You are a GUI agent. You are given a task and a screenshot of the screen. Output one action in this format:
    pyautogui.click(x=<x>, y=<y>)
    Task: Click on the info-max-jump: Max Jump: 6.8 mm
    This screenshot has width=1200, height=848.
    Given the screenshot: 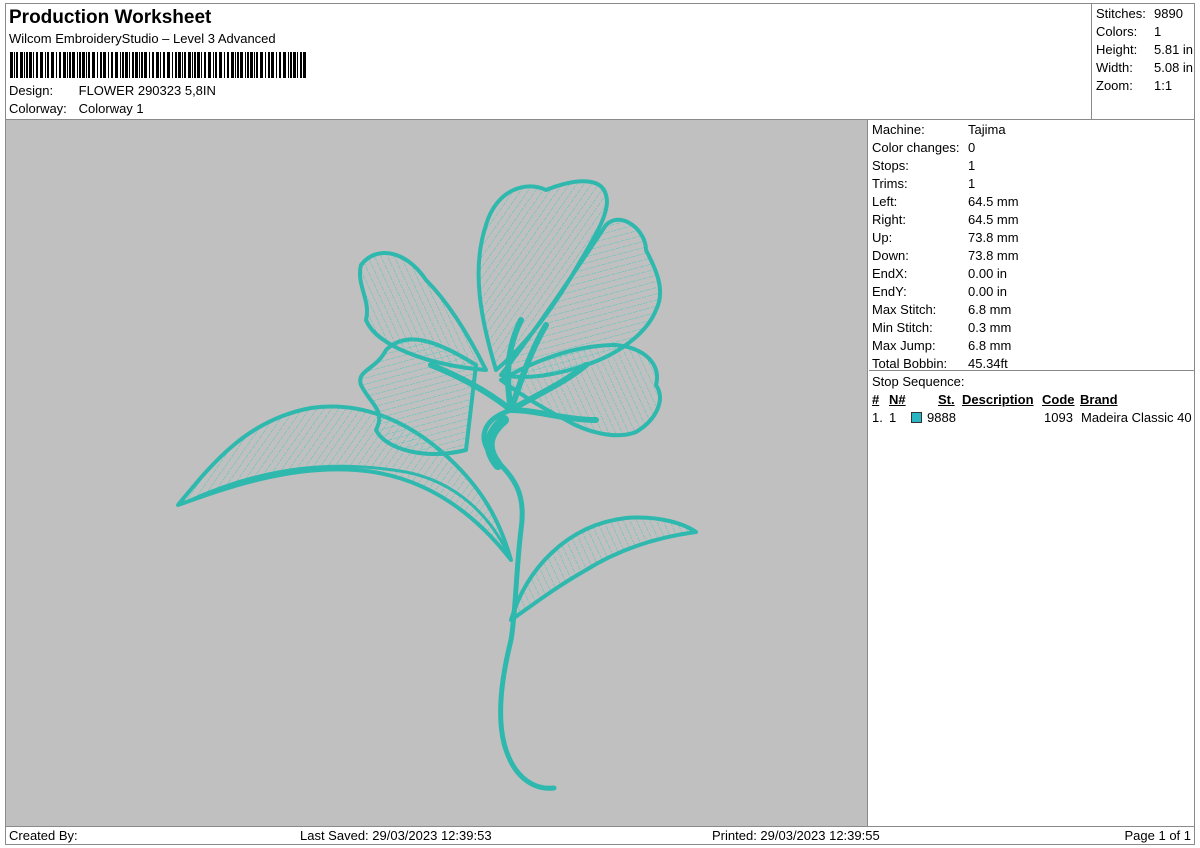 What is the action you would take?
    pyautogui.click(x=942, y=345)
    